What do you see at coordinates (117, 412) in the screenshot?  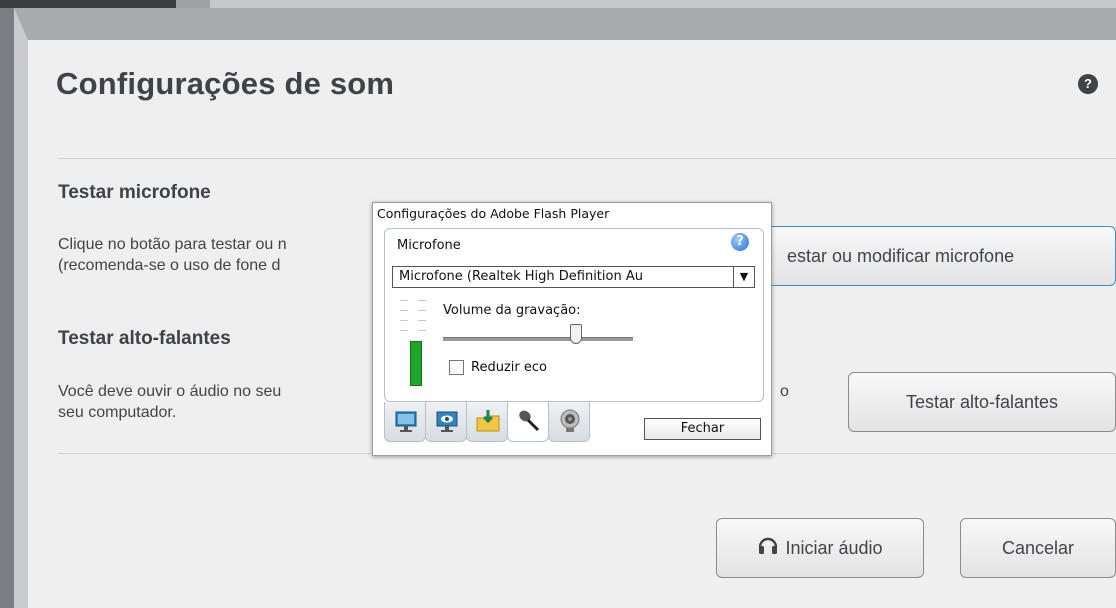 I see `speaker-description-line2: seu computador.` at bounding box center [117, 412].